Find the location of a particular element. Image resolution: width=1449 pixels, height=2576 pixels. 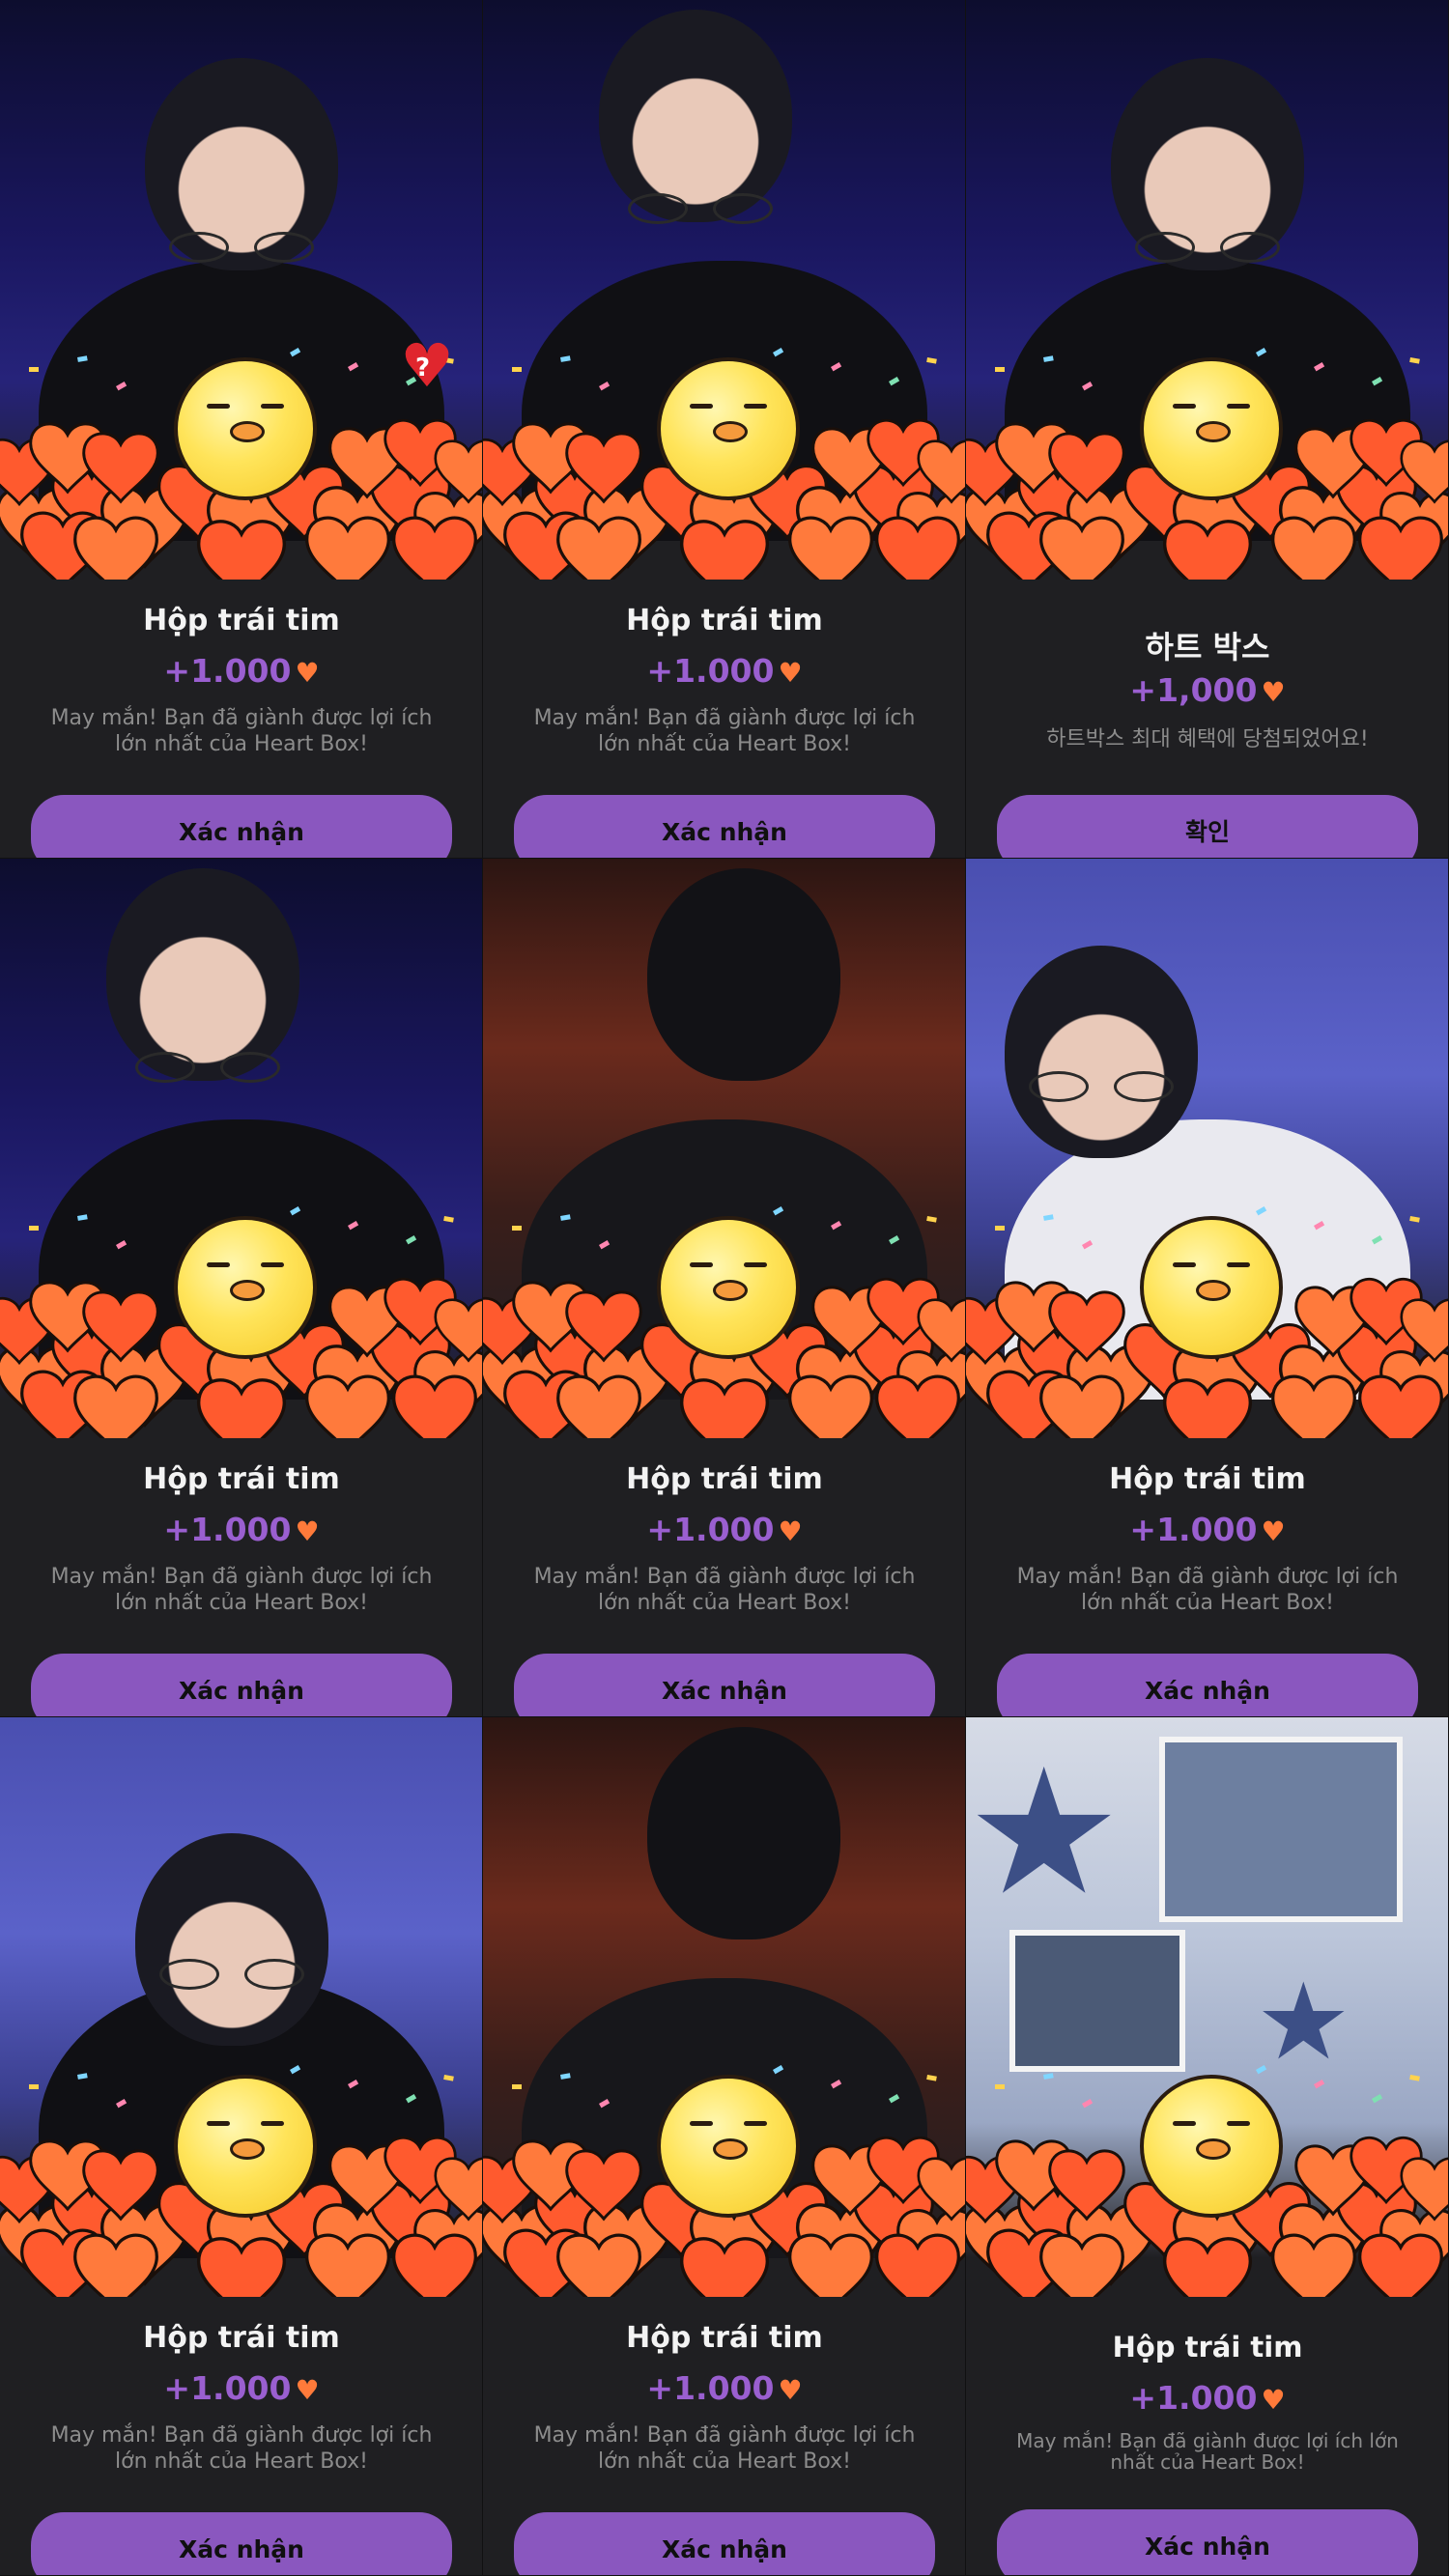

heart-box-card: 하트 박스 +1,000 ♥ 하트박스 최대 혜택에 당첨되었어요! 확인 is located at coordinates (1207, 429).